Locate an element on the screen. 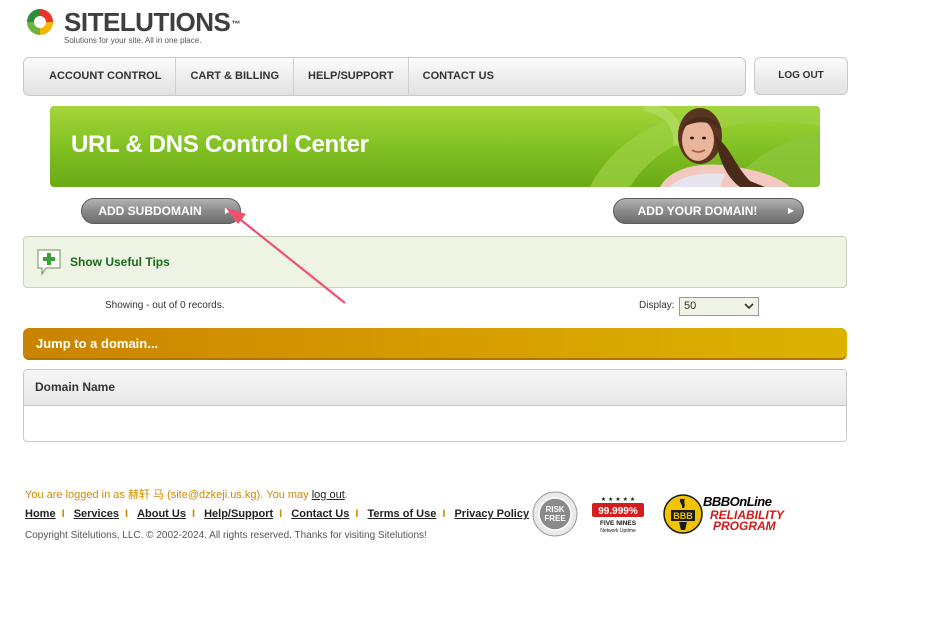  display-count-value: 50 is located at coordinates (690, 306).